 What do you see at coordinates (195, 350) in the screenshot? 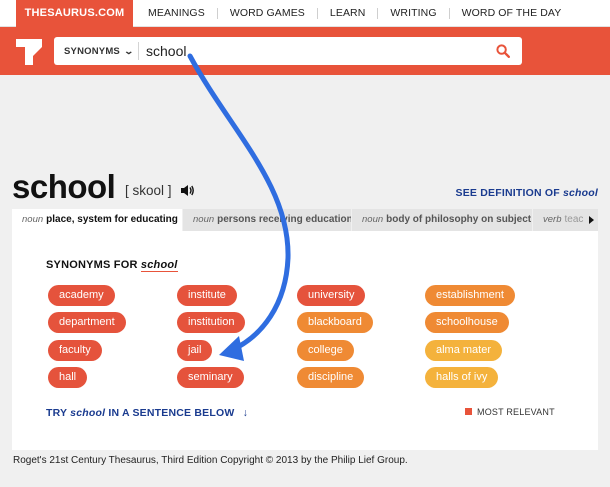
I see `synonym-jail: jail` at bounding box center [195, 350].